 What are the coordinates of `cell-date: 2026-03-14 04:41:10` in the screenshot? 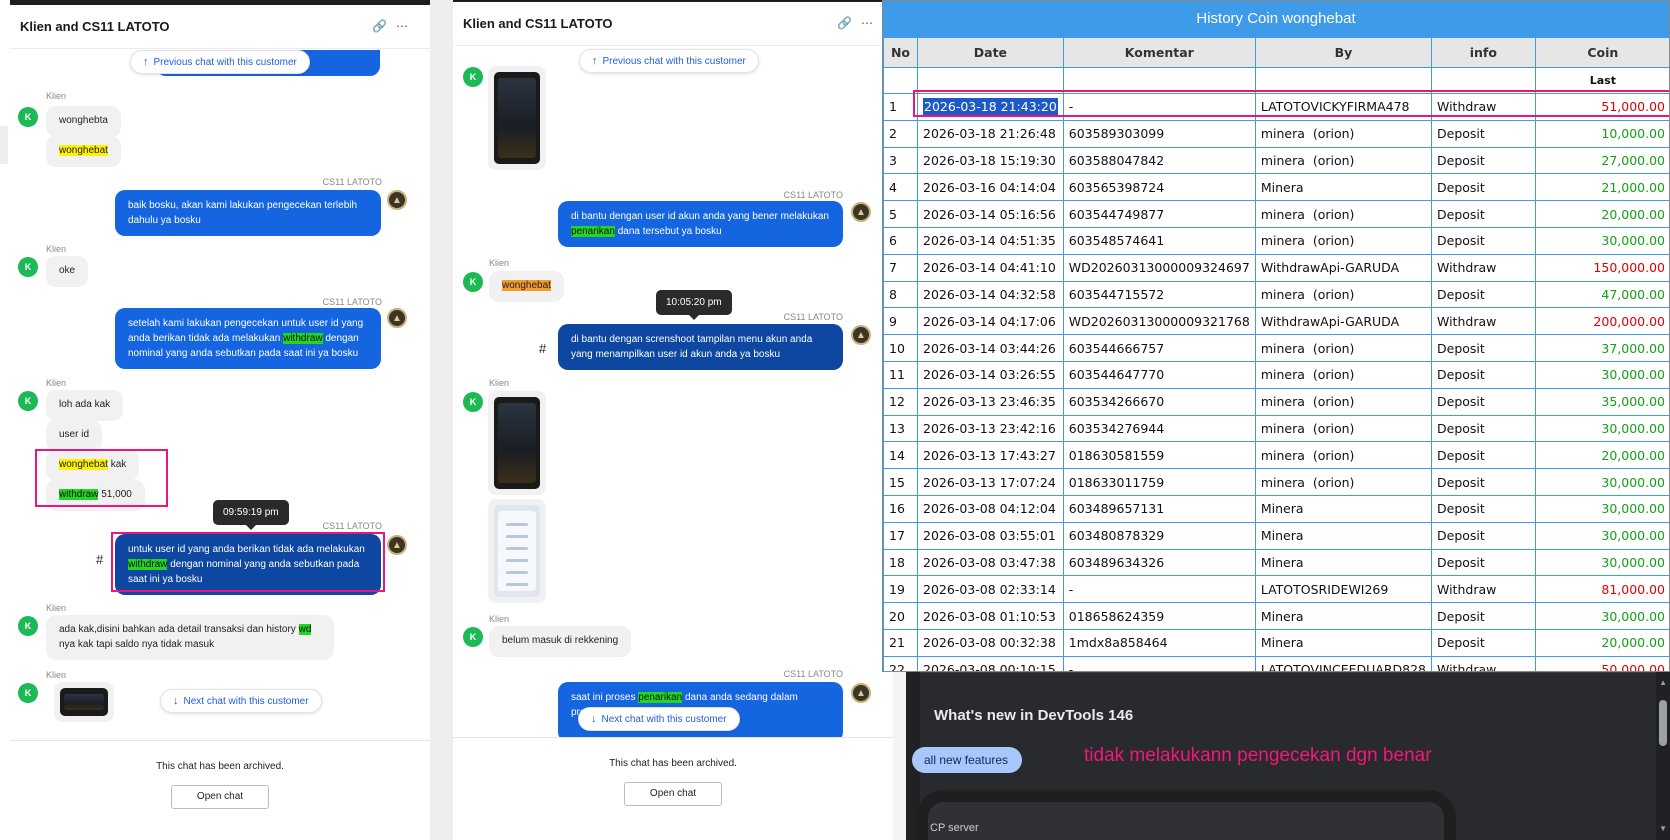 It's located at (990, 267).